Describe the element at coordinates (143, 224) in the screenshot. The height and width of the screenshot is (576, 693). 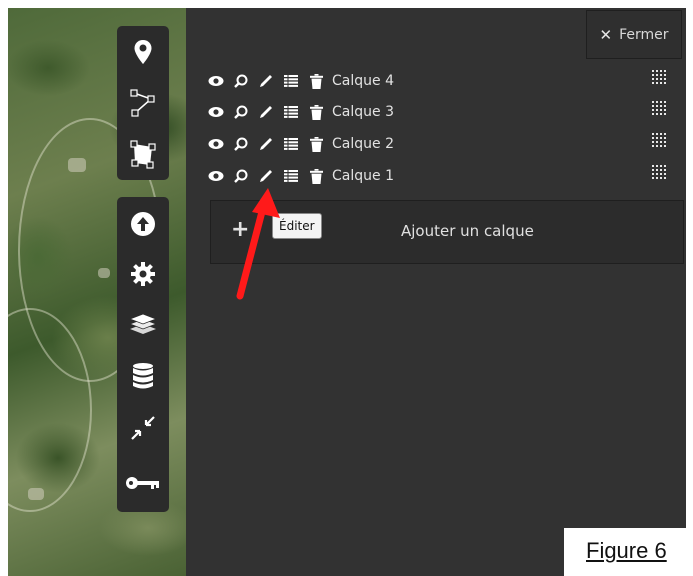
I see `upload-icon` at that location.